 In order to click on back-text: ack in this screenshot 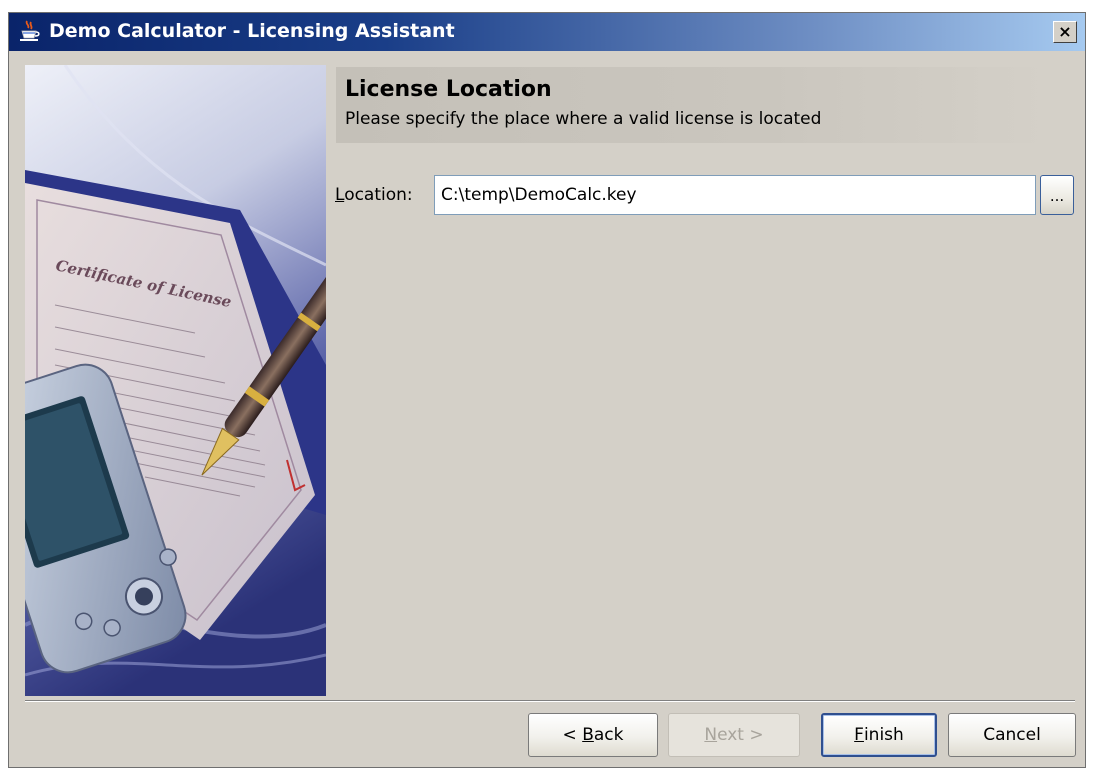, I will do `click(608, 735)`.